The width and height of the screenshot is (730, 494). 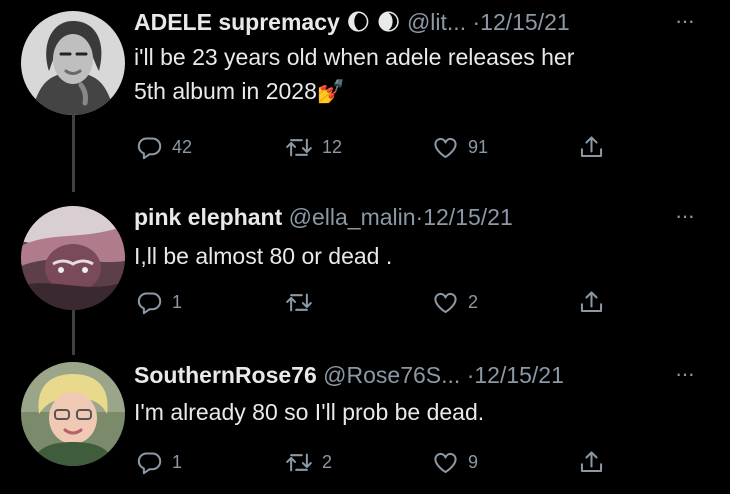 I want to click on like-button: 2, so click(x=455, y=302).